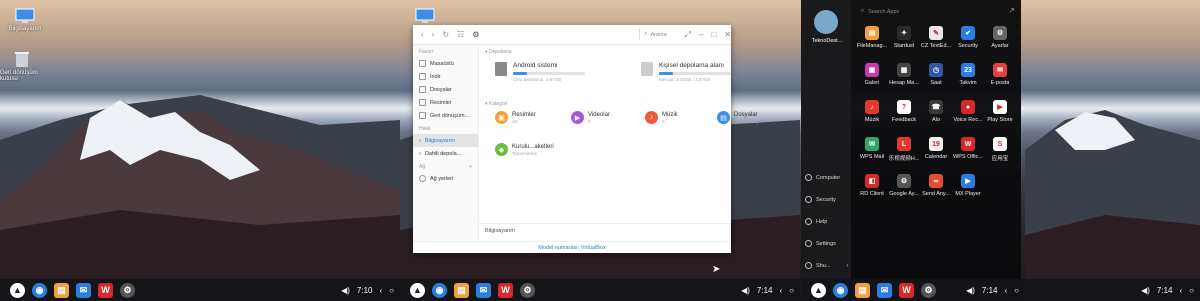 The height and width of the screenshot is (301, 1200). Describe the element at coordinates (872, 74) in the screenshot. I see `app-tile: ▣ Galeri` at that location.